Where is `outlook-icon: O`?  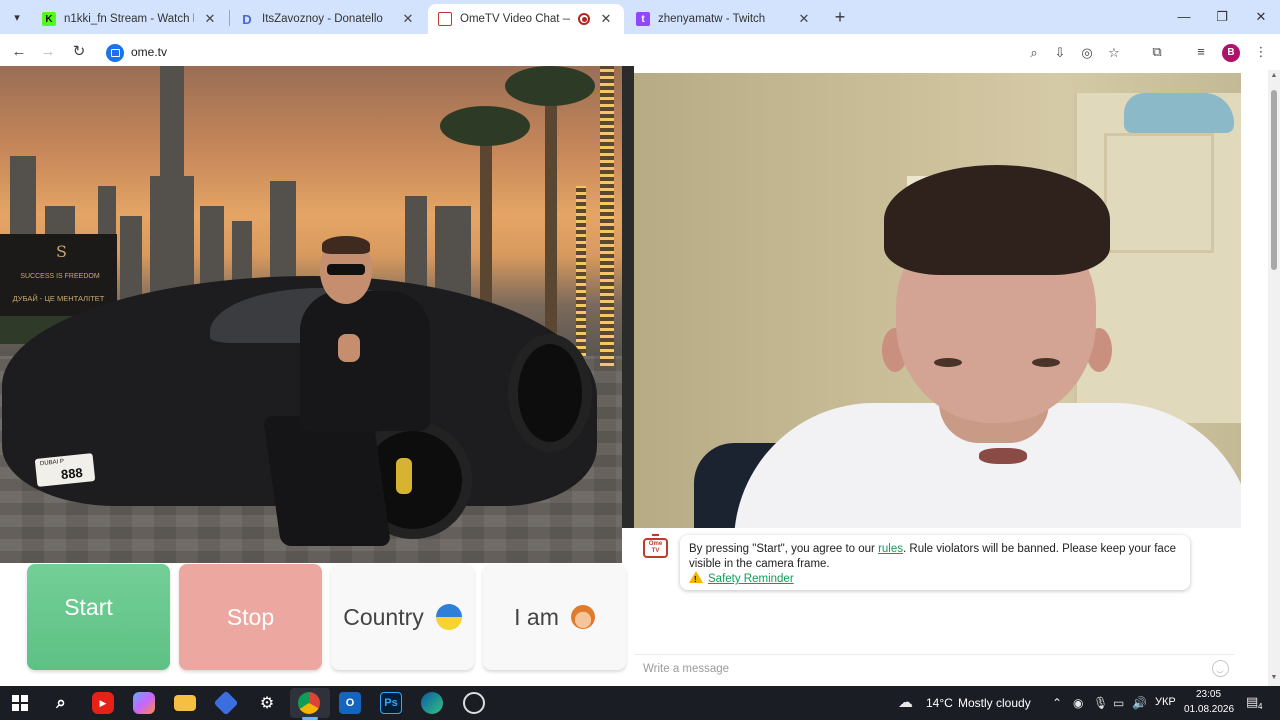 outlook-icon: O is located at coordinates (350, 703).